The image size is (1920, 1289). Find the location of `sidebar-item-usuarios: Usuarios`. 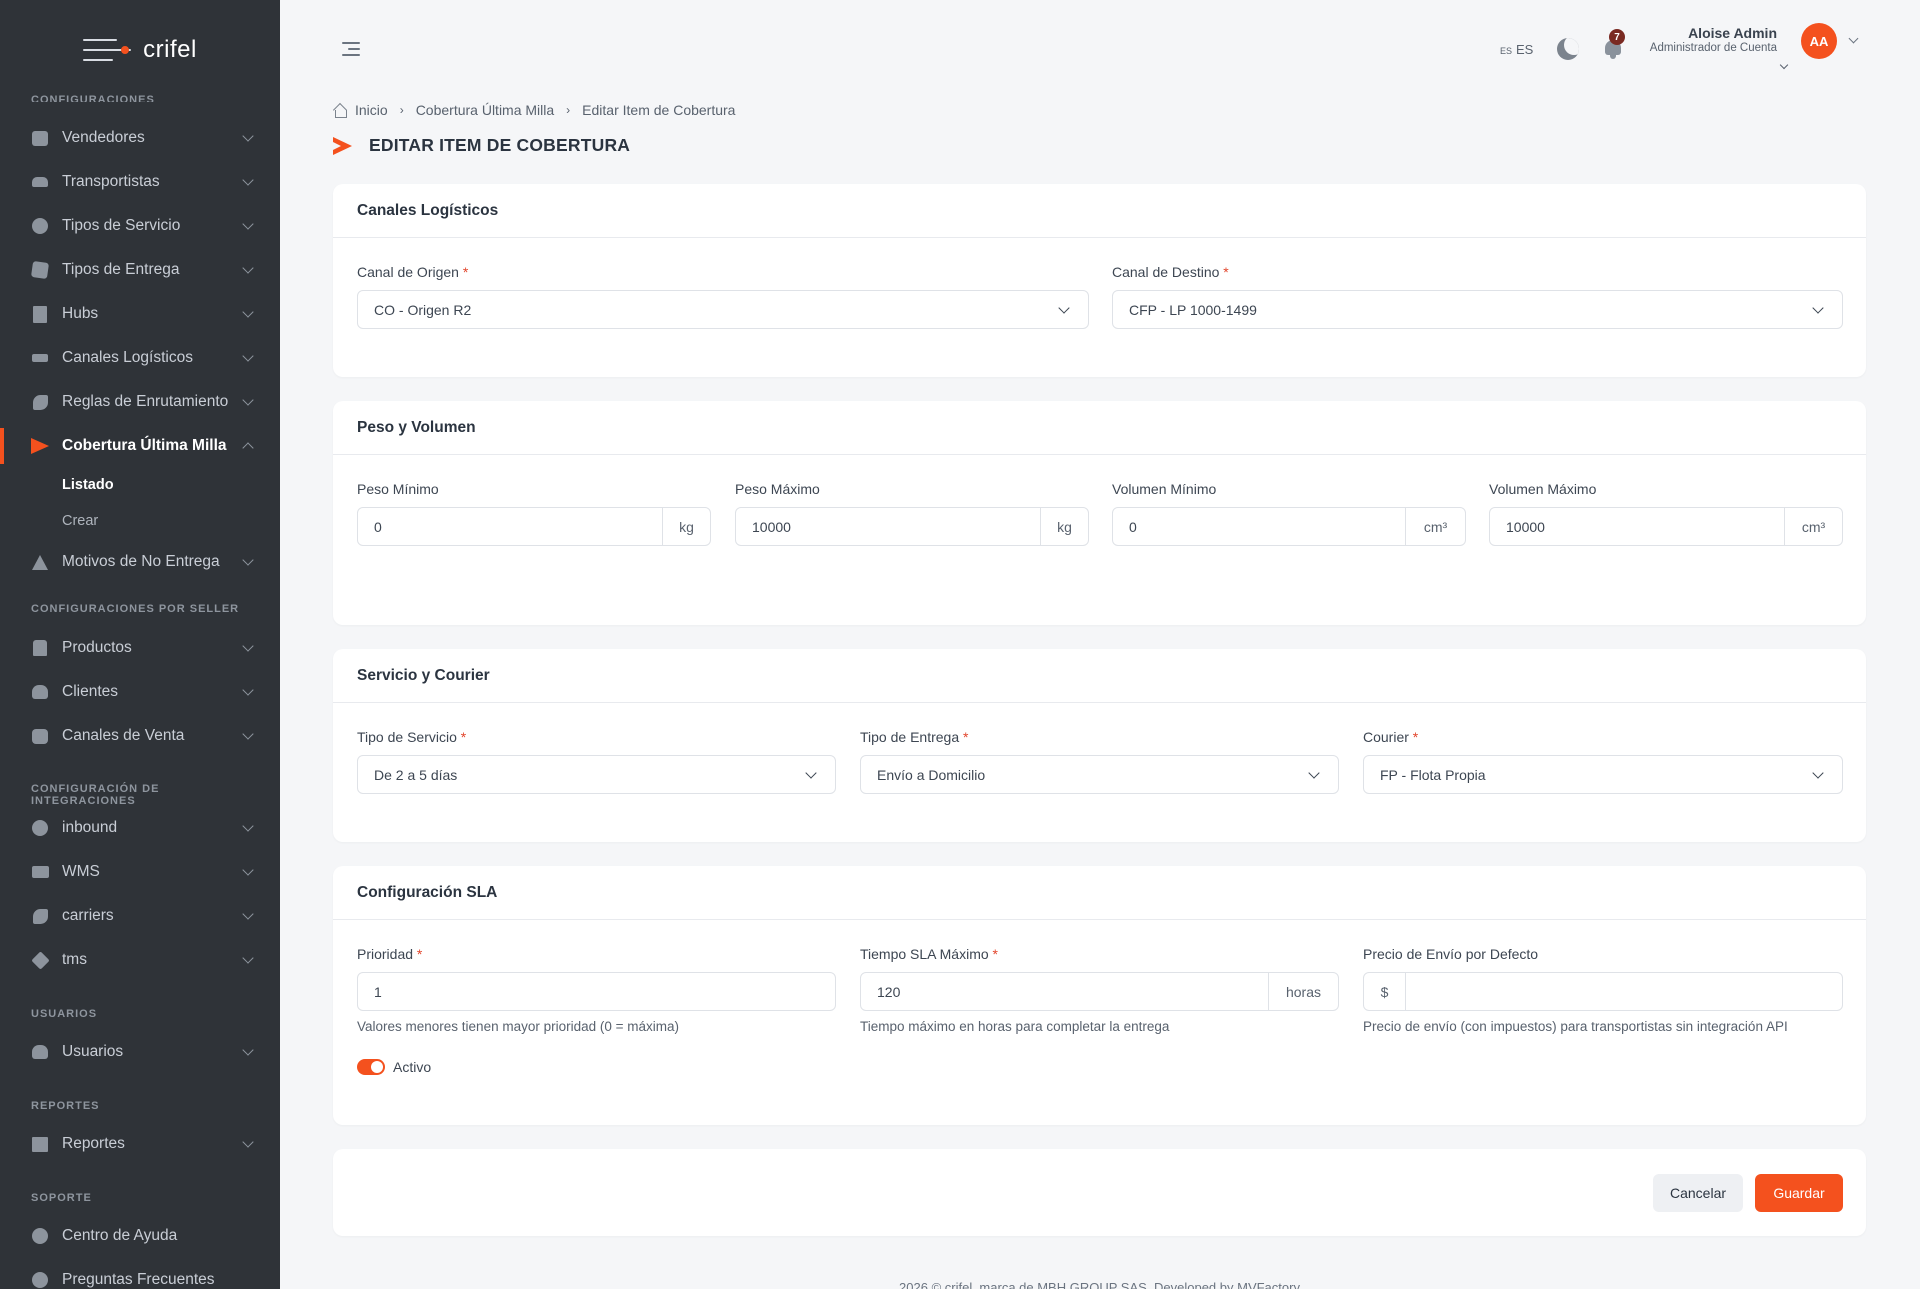

sidebar-item-usuarios: Usuarios is located at coordinates (140, 1052).